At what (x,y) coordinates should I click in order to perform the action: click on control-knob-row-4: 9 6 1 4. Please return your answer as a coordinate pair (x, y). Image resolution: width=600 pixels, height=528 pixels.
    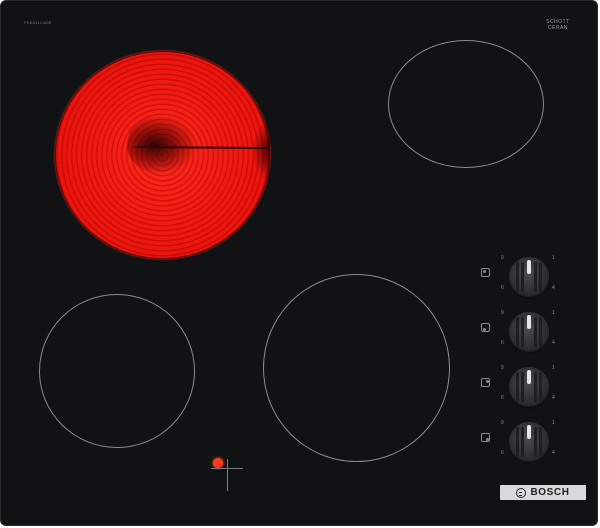
    Looking at the image, I should click on (517, 442).